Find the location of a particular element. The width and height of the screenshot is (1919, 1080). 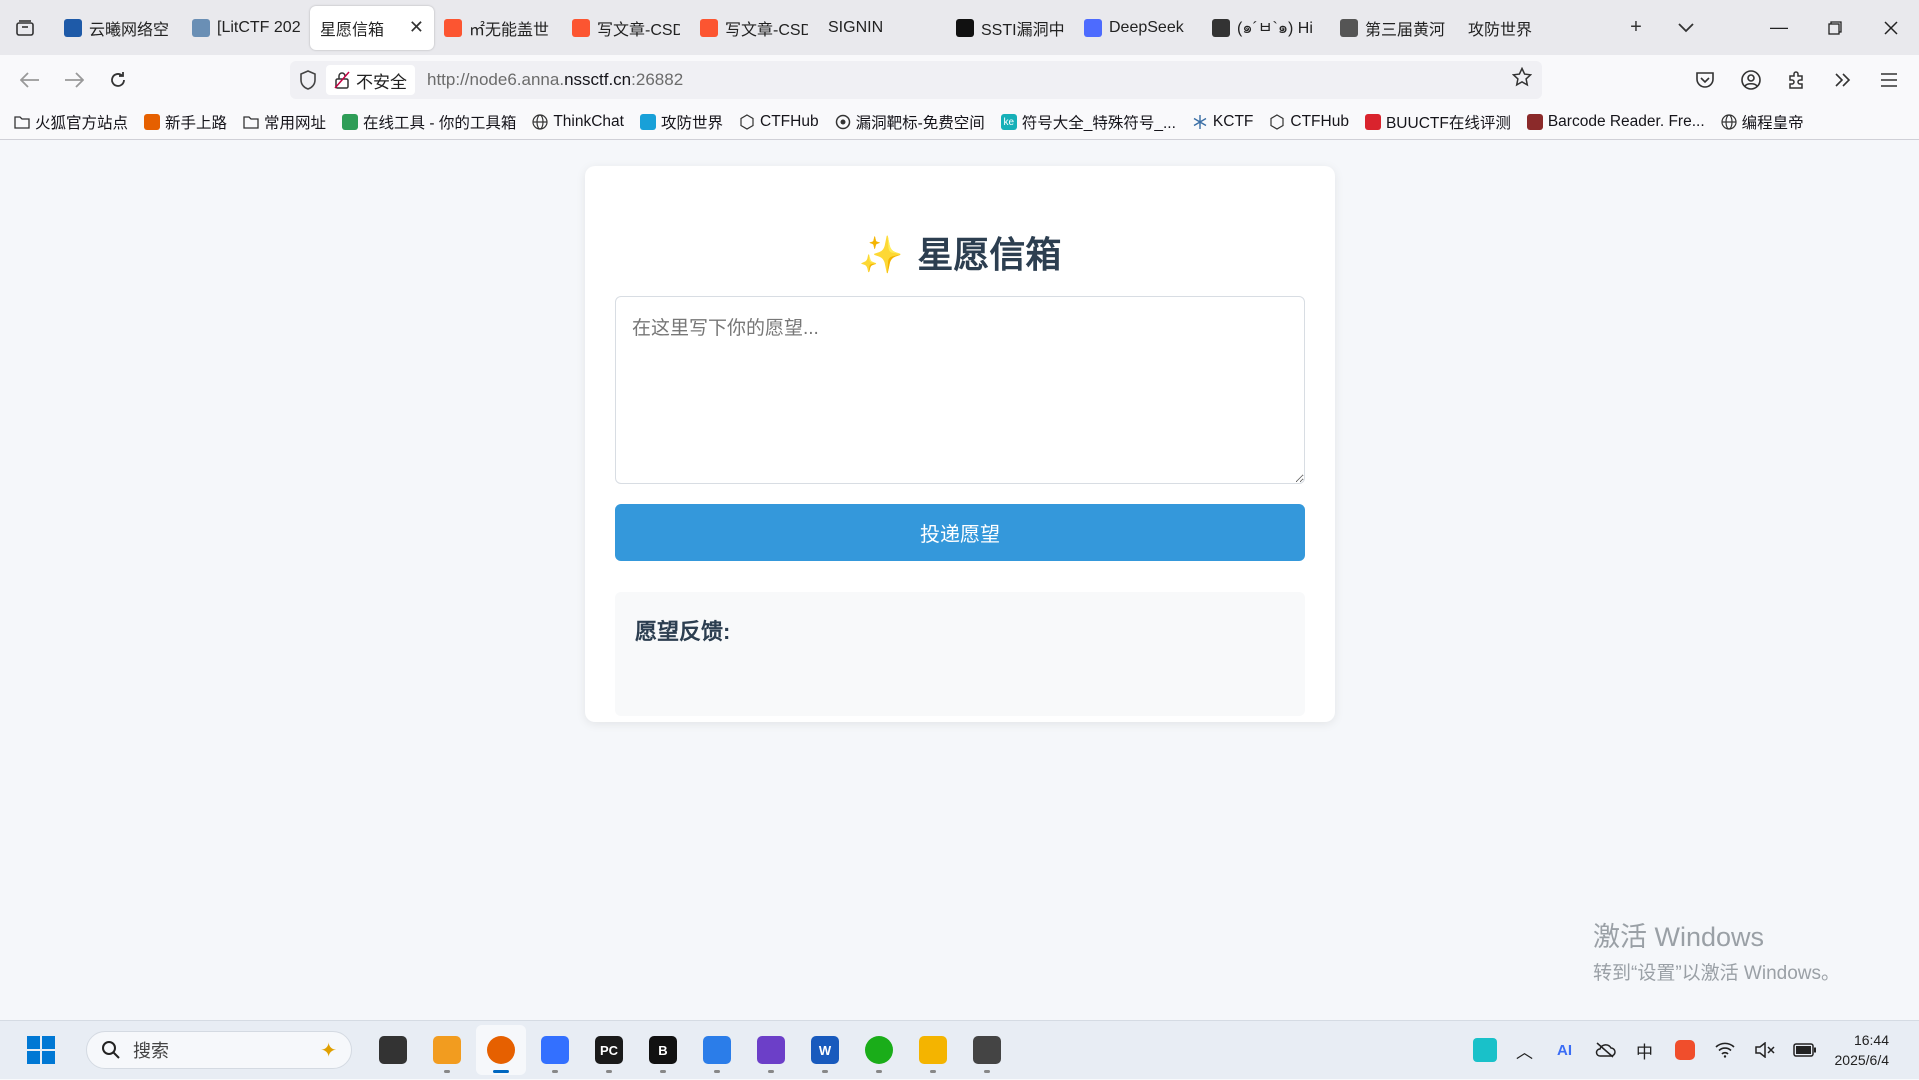

system-tray: ︿ AI 中 16:44 2025/6/4 is located at coordinates (1692, 1050).